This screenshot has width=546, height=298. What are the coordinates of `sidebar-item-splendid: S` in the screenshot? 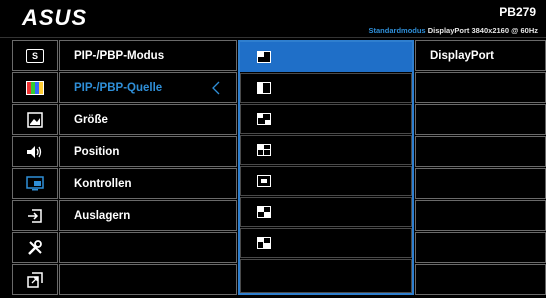 It's located at (35, 55).